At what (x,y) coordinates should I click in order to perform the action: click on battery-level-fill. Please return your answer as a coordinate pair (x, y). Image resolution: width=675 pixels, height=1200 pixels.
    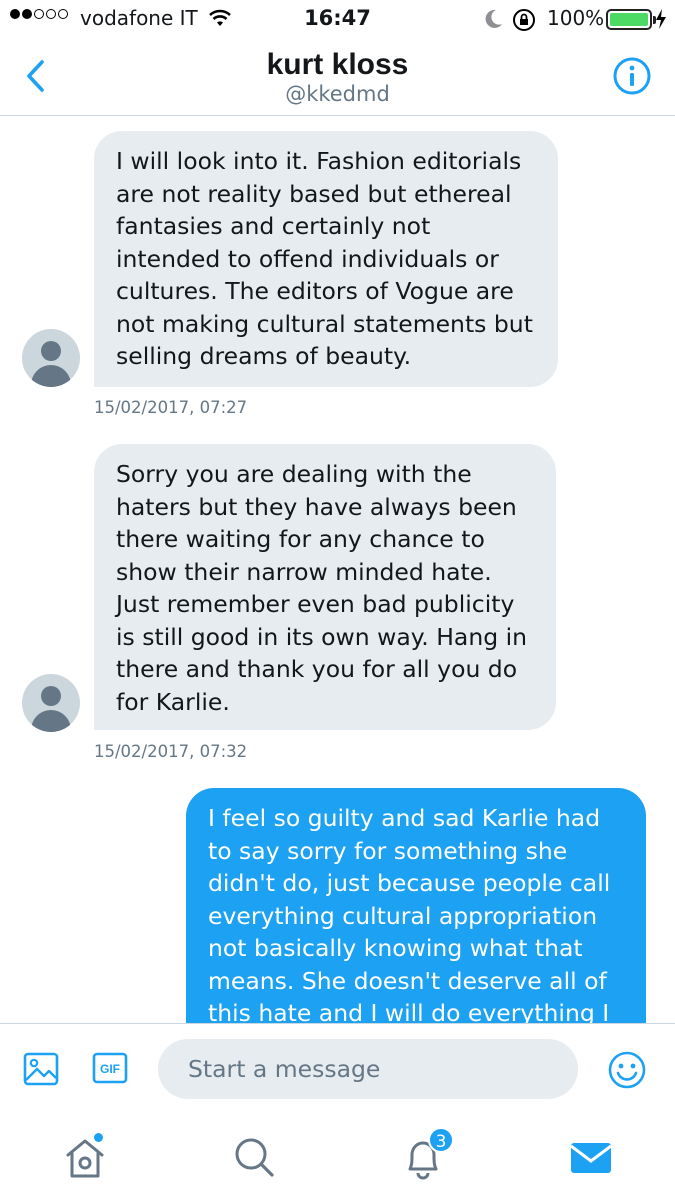
    Looking at the image, I should click on (629, 19).